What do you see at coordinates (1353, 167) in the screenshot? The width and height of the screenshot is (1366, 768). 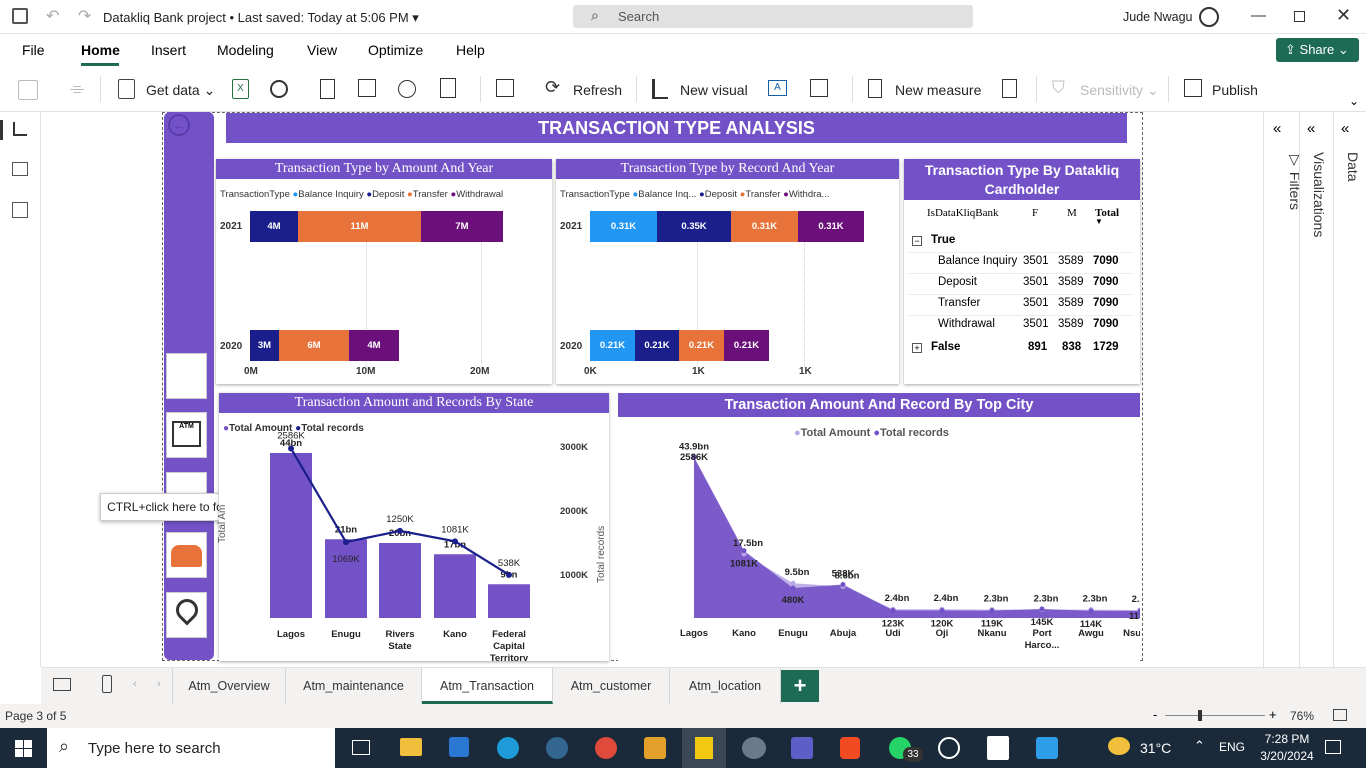 I see `data-pane-tab: Data` at bounding box center [1353, 167].